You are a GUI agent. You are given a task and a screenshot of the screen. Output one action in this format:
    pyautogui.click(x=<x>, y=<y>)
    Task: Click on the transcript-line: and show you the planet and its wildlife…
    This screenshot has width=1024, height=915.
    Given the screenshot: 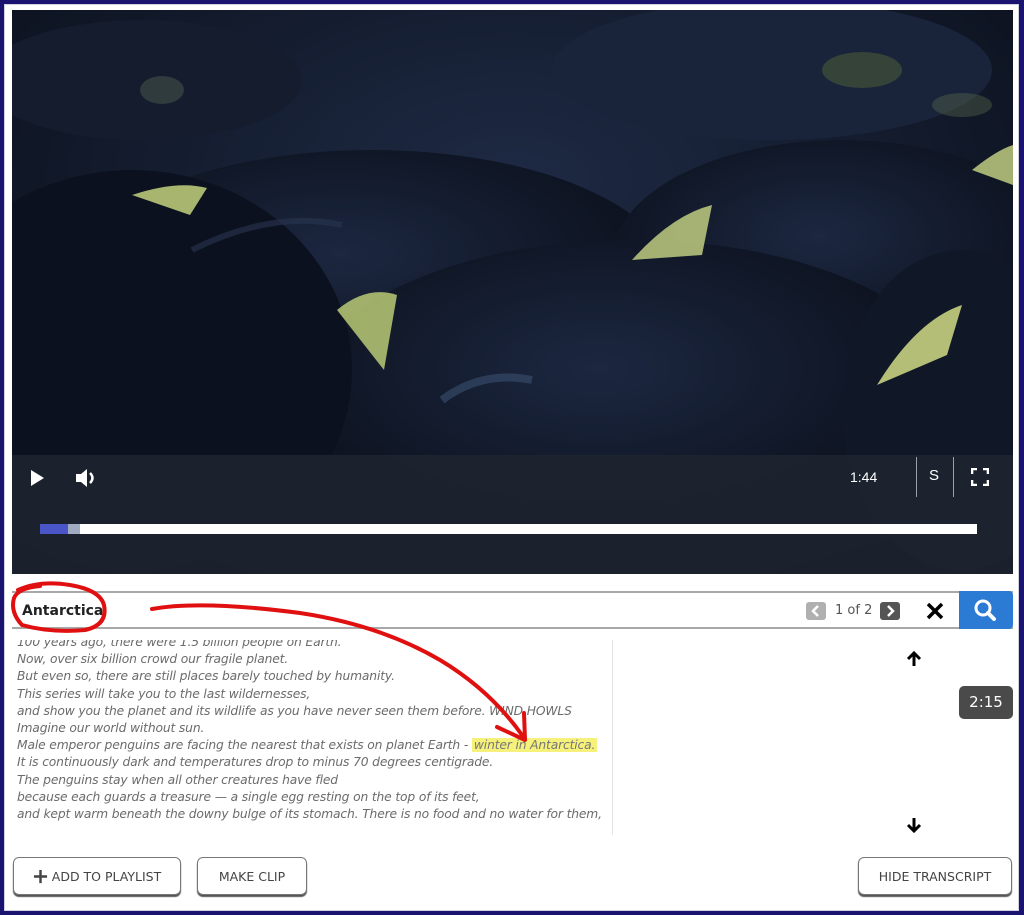 What is the action you would take?
    pyautogui.click(x=307, y=711)
    